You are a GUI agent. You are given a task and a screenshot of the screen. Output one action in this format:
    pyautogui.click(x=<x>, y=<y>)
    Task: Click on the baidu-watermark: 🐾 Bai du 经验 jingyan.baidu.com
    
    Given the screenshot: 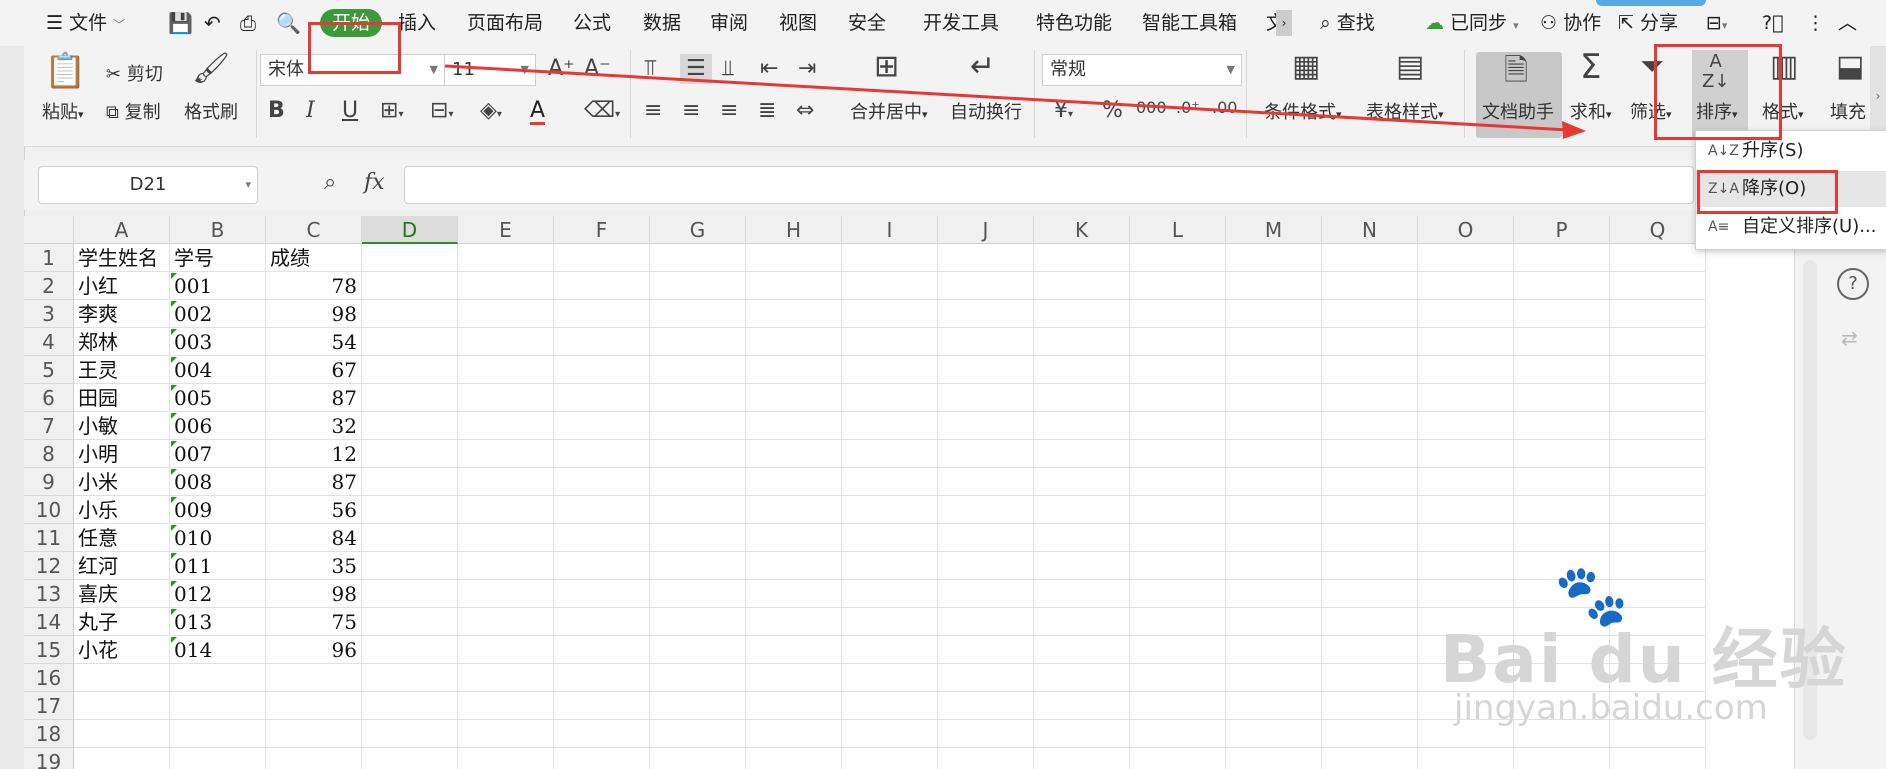 What is the action you would take?
    pyautogui.click(x=1650, y=655)
    